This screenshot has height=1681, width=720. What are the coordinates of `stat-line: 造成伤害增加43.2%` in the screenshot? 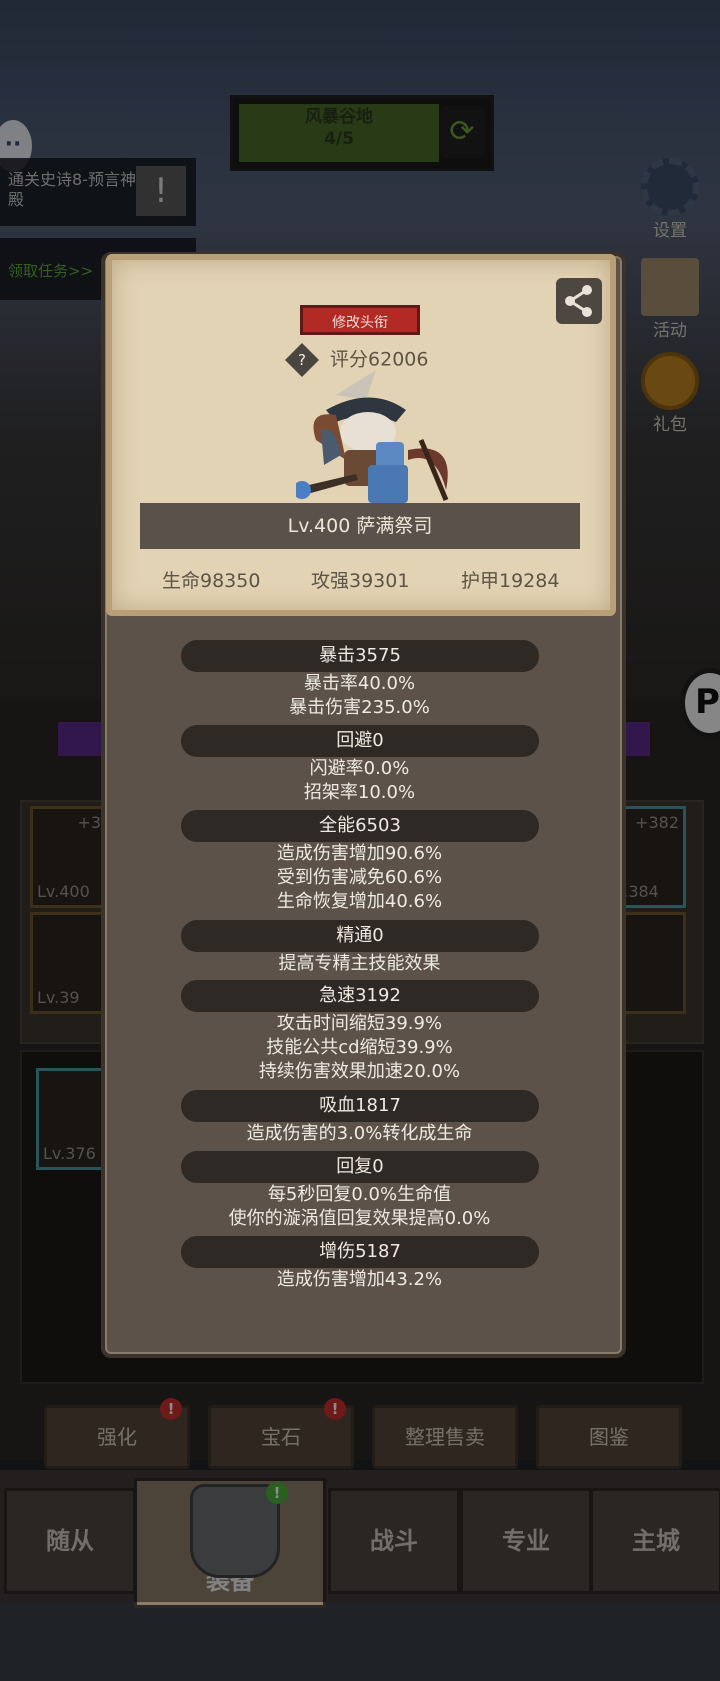 It's located at (359, 1279).